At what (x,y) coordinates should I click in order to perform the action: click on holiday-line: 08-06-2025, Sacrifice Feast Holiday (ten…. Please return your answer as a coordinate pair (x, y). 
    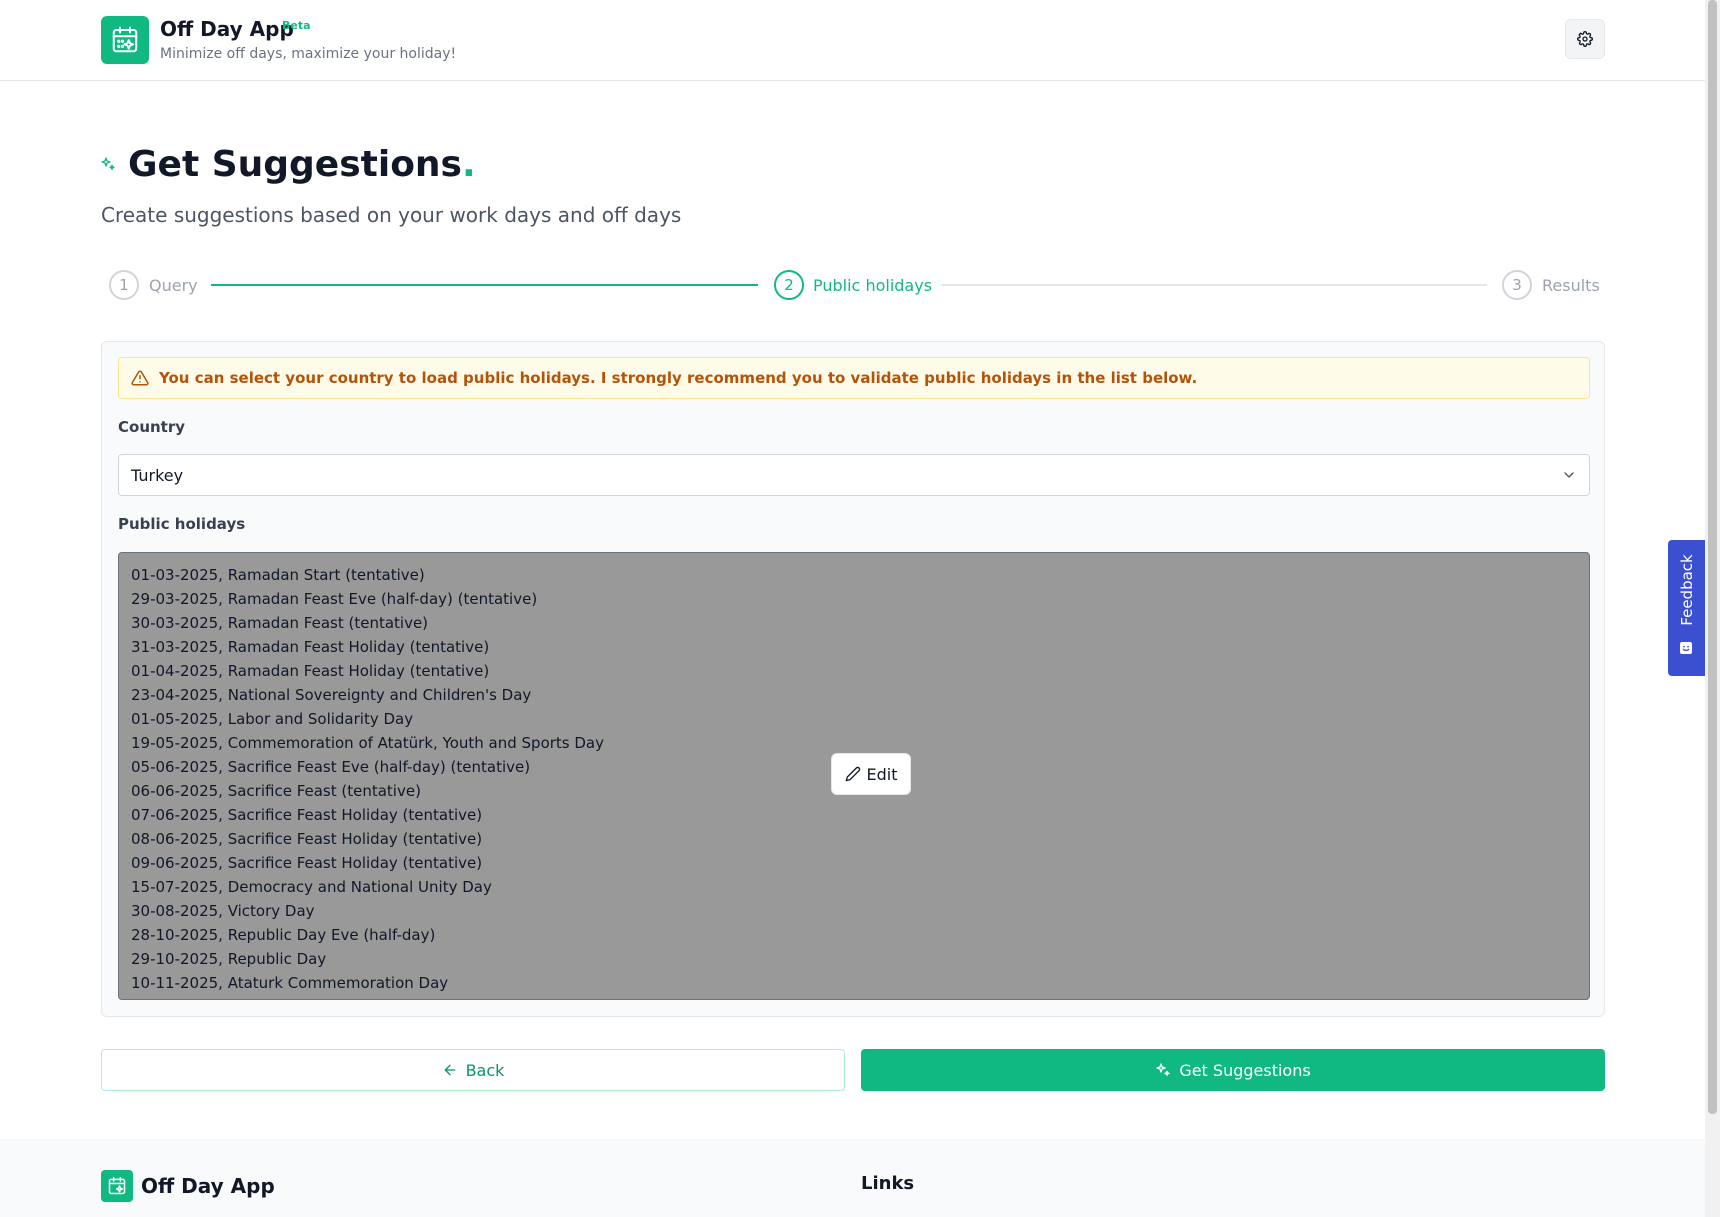
    Looking at the image, I should click on (307, 839).